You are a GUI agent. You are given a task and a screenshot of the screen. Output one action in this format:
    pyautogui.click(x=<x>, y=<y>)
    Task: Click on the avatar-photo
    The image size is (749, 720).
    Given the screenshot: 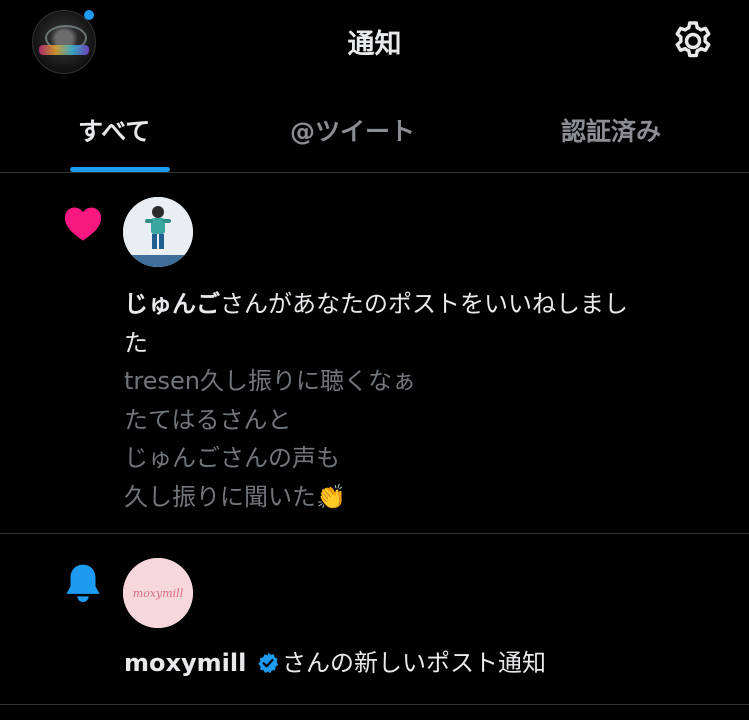 What is the action you would take?
    pyautogui.click(x=158, y=232)
    